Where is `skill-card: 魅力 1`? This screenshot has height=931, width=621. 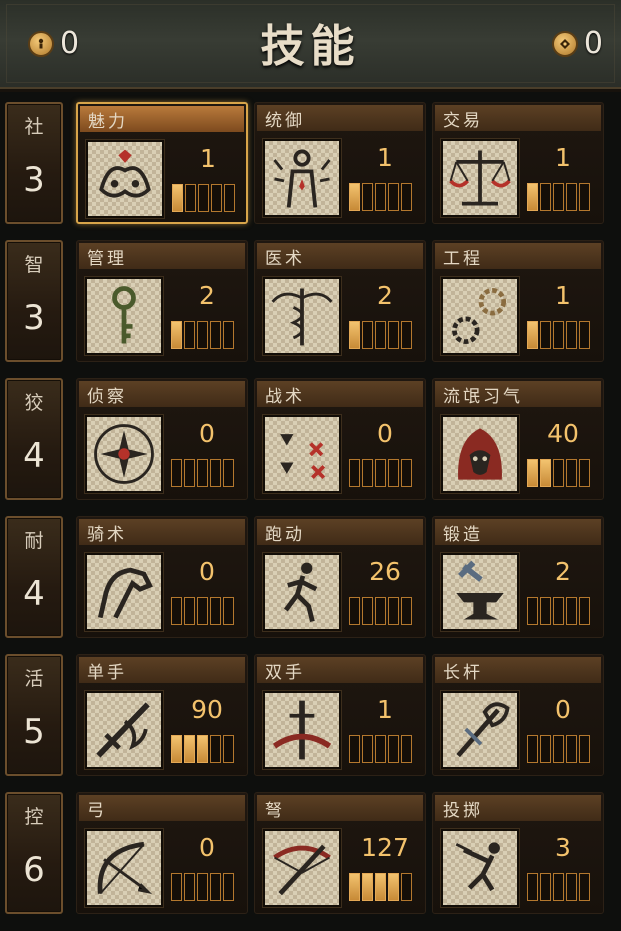
skill-card: 魅力 1 is located at coordinates (162, 163).